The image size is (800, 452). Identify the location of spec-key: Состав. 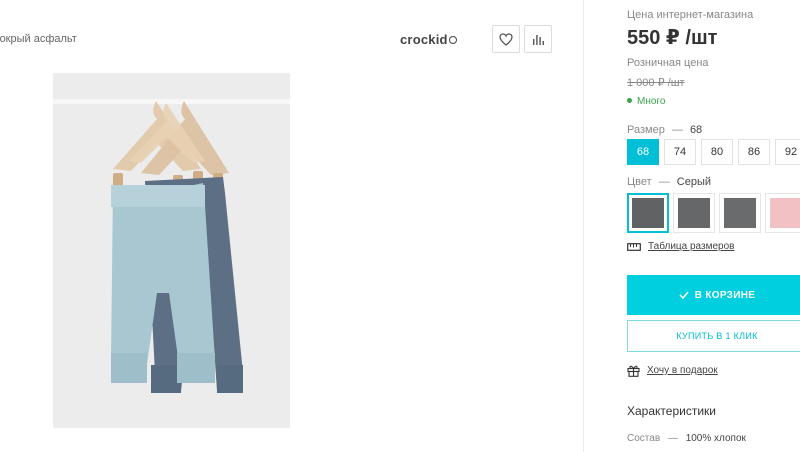
(644, 438).